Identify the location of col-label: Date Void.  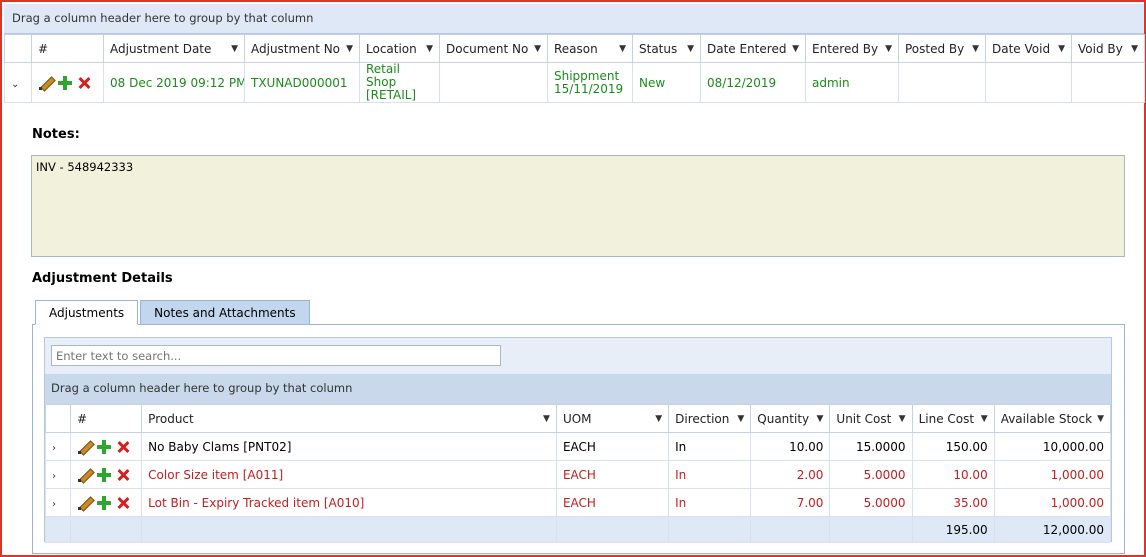
(1021, 48).